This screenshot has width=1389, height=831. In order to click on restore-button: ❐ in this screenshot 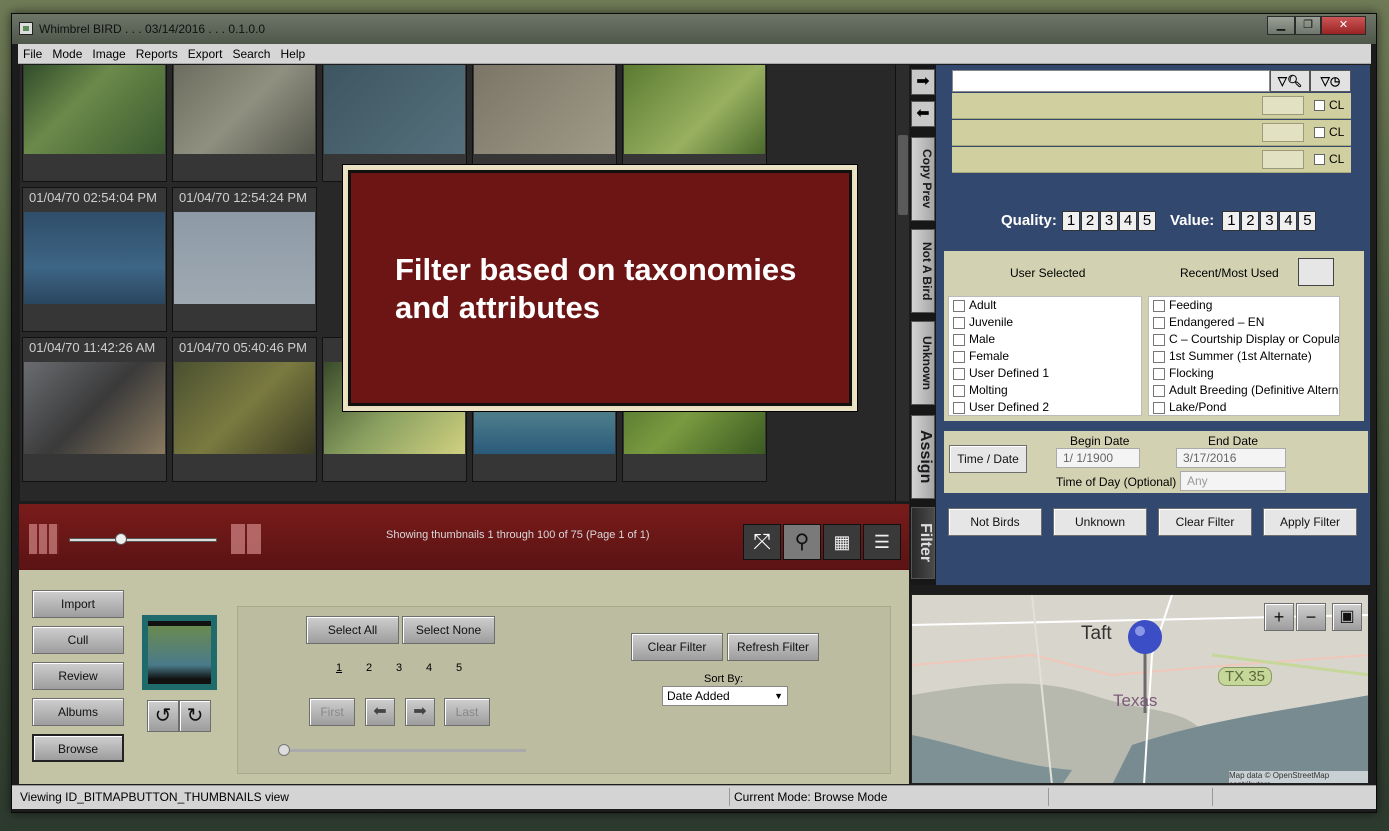, I will do `click(1308, 25)`.